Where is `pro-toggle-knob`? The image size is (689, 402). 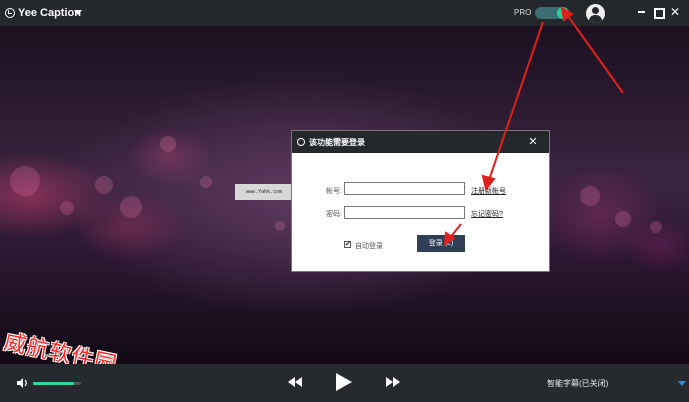 pro-toggle-knob is located at coordinates (563, 13).